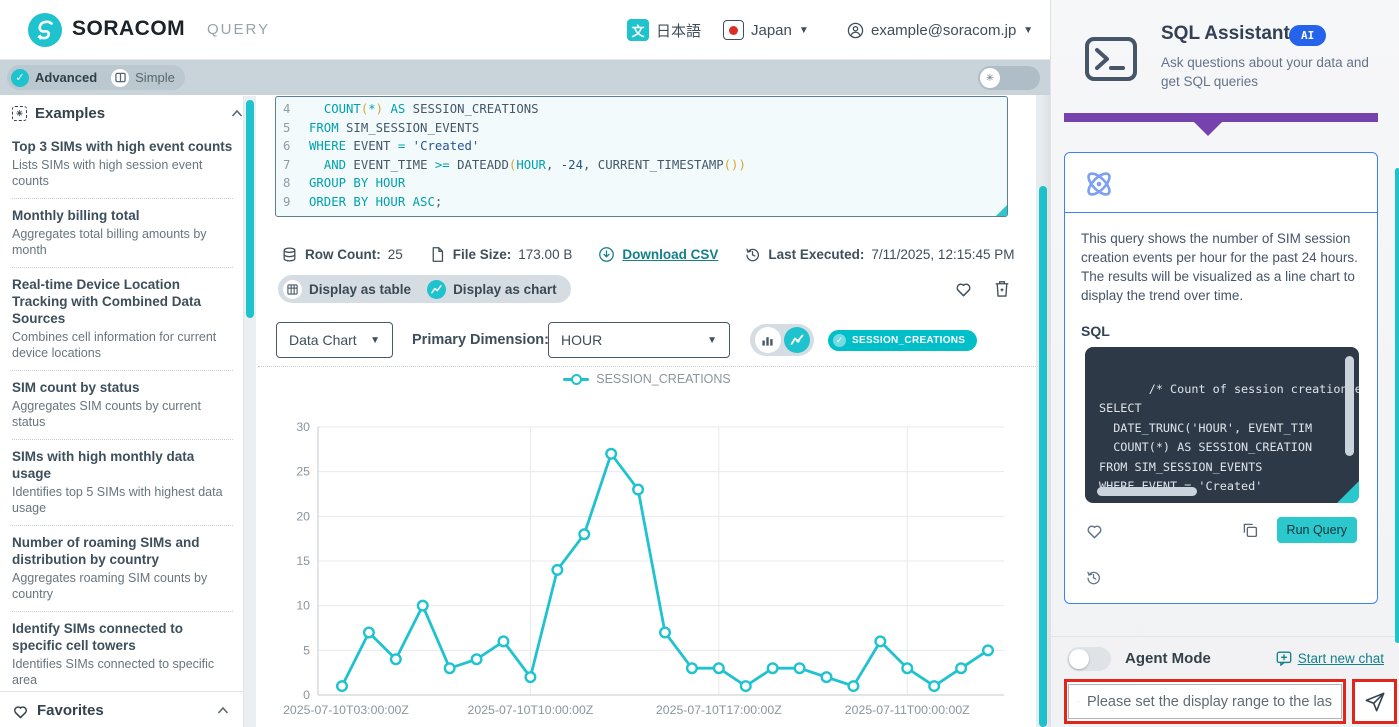 This screenshot has width=1399, height=727. I want to click on code-vertical-scrollbar, so click(1349, 406).